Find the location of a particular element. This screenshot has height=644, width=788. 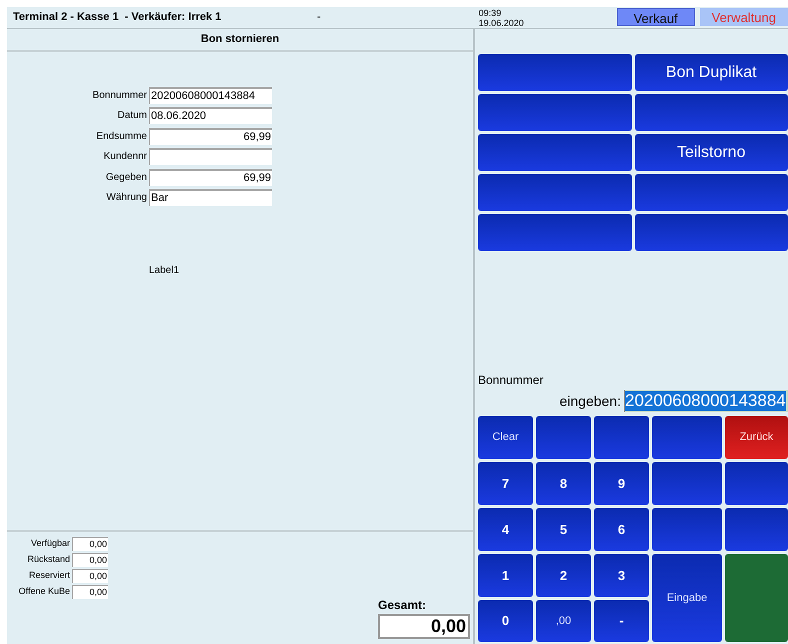

panel-title: Bon stornieren is located at coordinates (240, 40).